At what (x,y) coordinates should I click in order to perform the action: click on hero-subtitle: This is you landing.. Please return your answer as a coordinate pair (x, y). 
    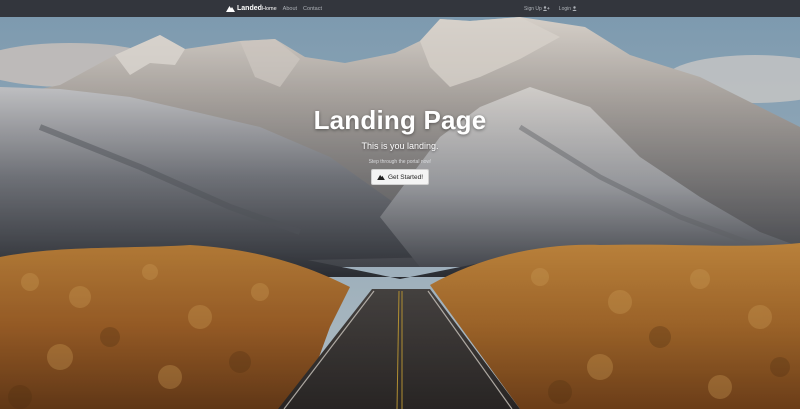
    Looking at the image, I should click on (400, 146).